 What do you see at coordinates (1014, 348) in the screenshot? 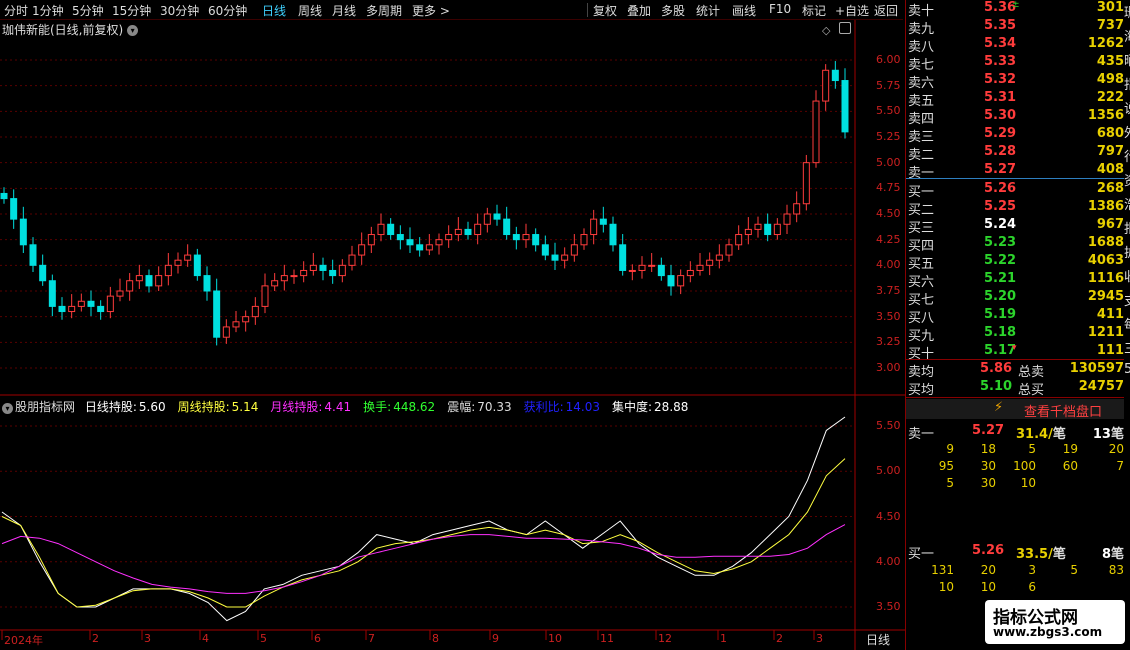
I see `level-mark-icon: ▾` at bounding box center [1014, 348].